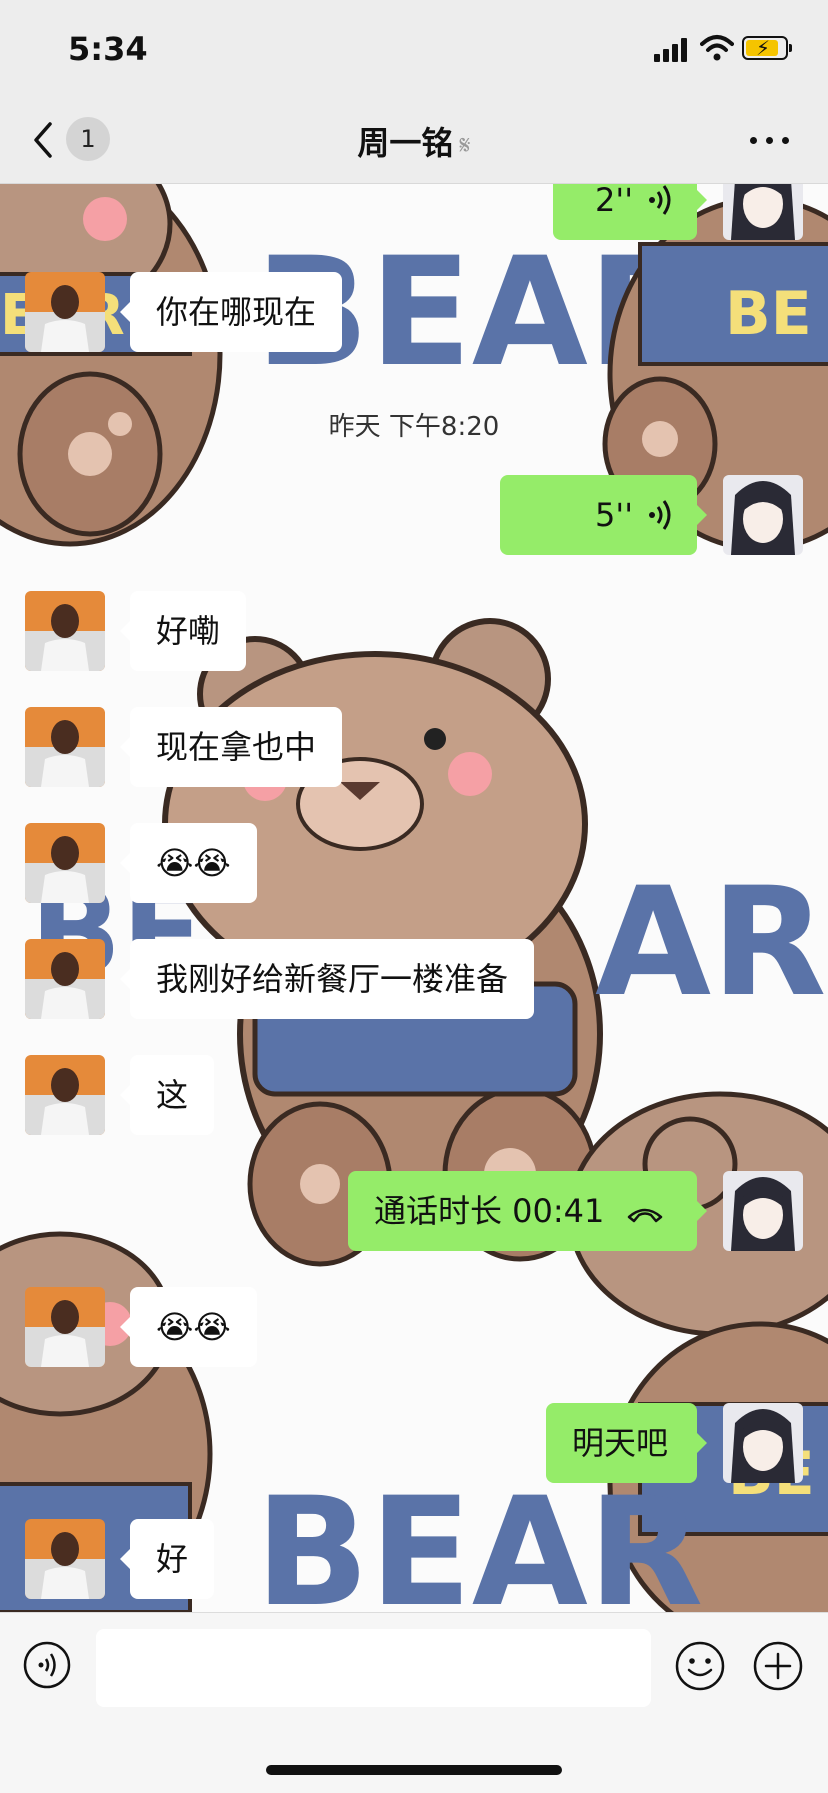 The image size is (828, 1793). What do you see at coordinates (672, 50) in the screenshot?
I see `cellular-signal-icon` at bounding box center [672, 50].